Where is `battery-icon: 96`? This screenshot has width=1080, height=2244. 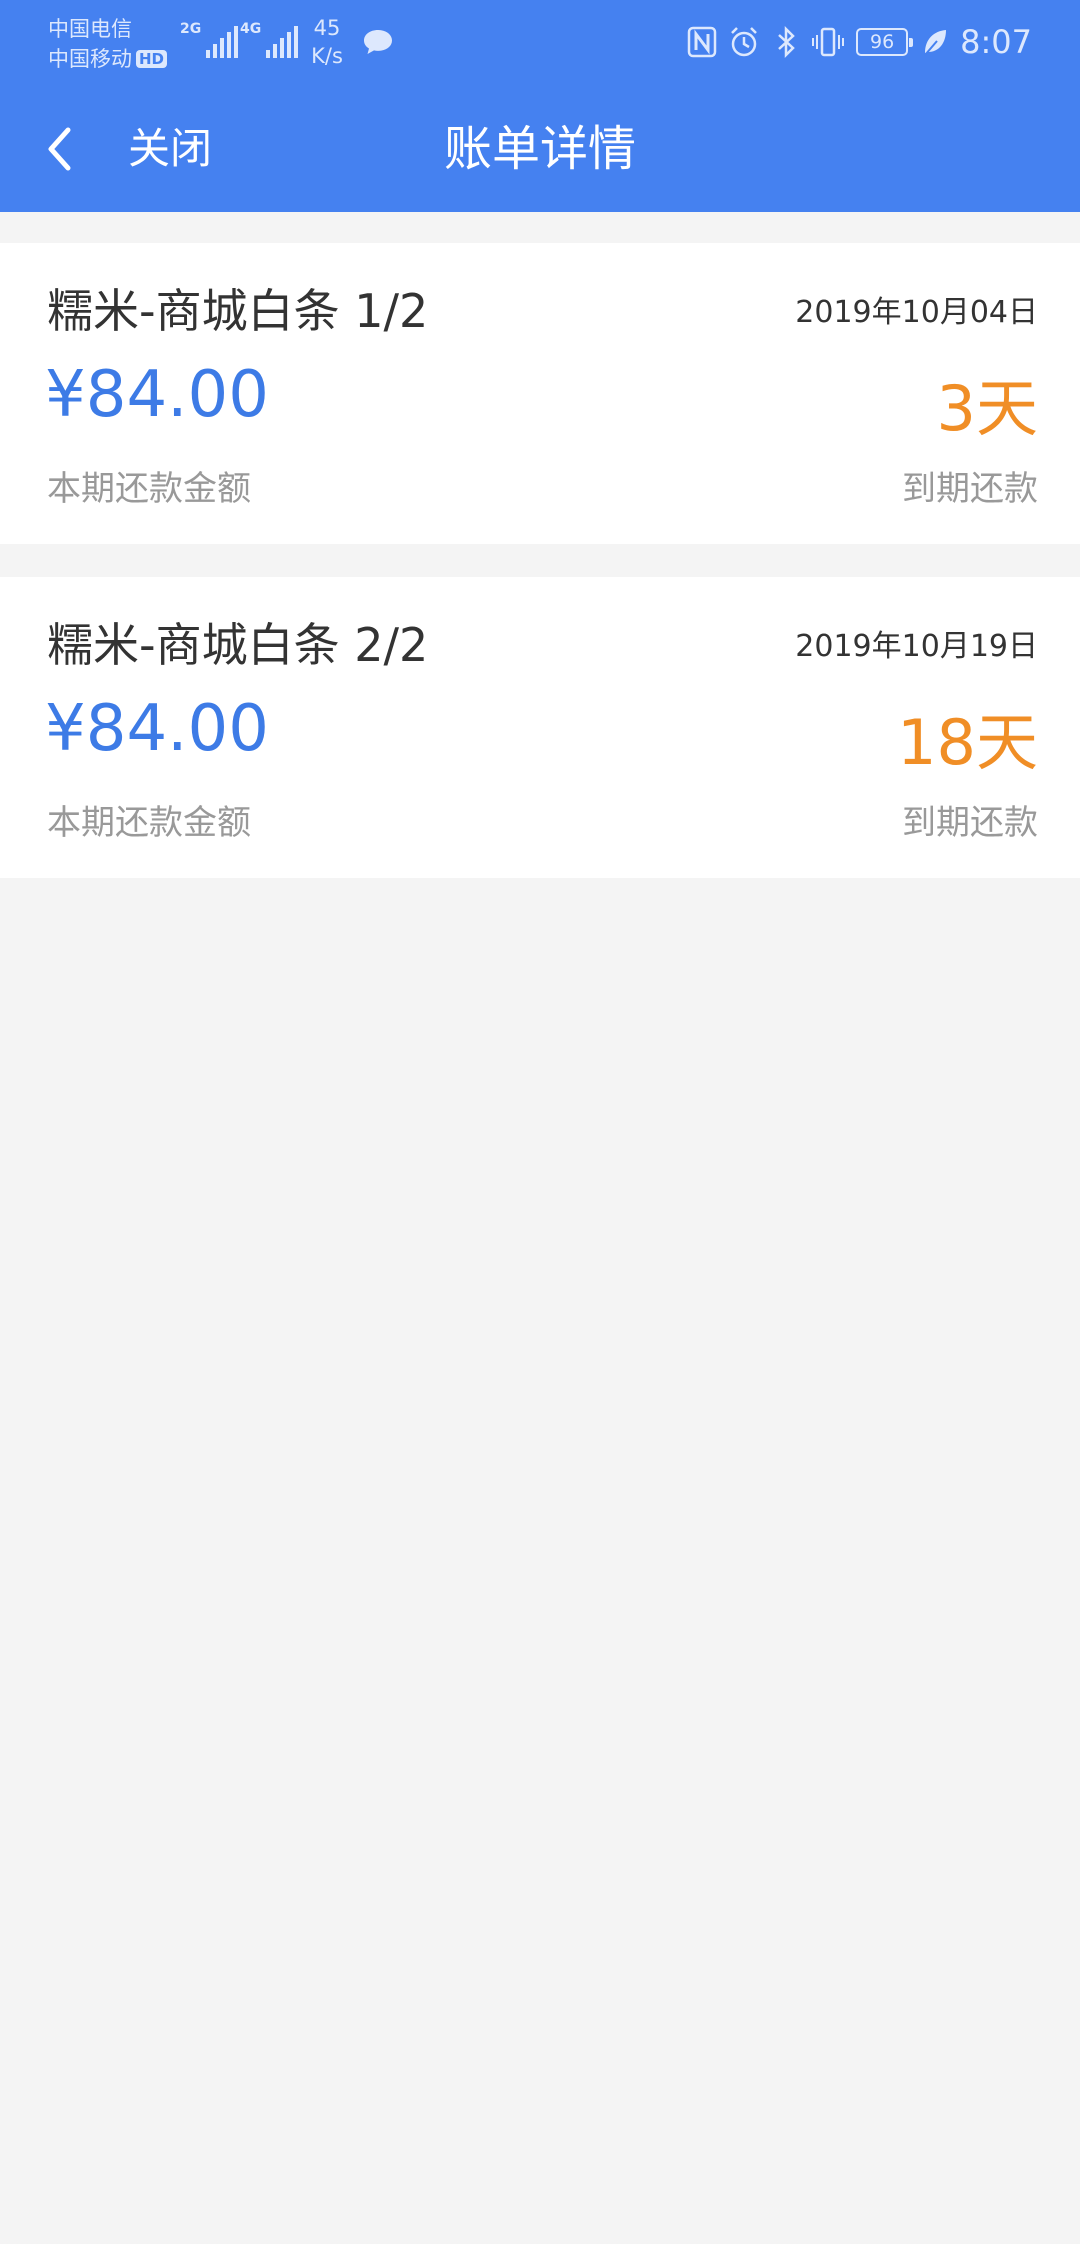 battery-icon: 96 is located at coordinates (885, 42).